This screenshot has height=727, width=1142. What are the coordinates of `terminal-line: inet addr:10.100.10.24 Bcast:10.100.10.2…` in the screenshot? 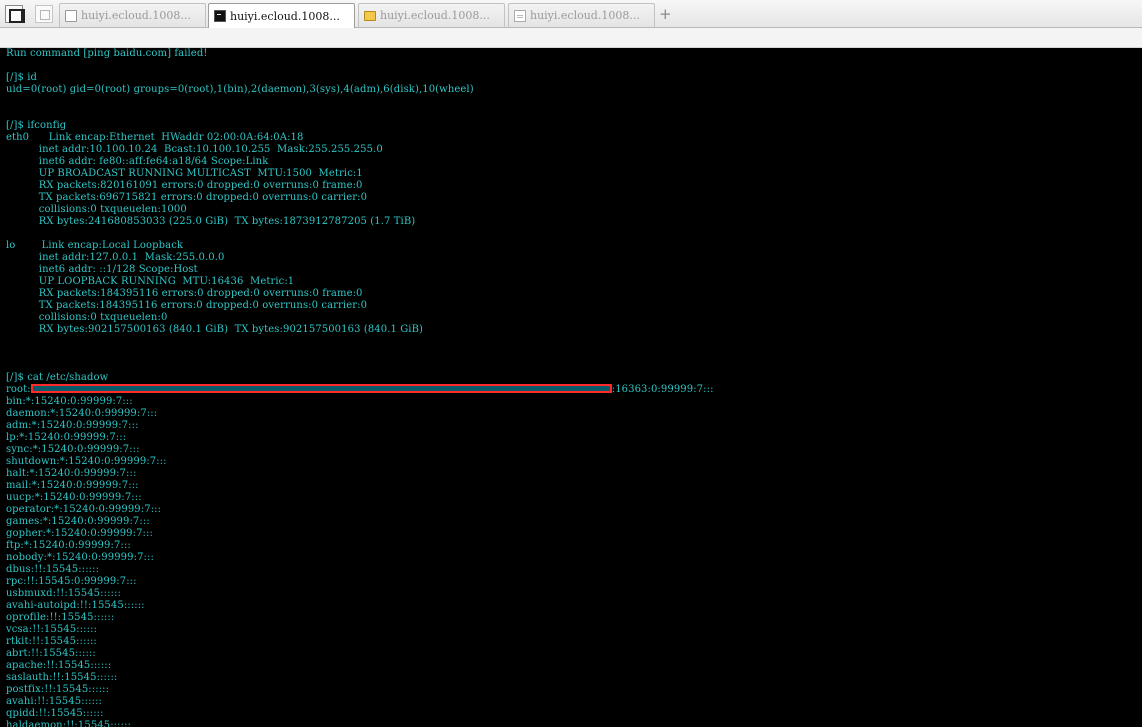 It's located at (194, 149).